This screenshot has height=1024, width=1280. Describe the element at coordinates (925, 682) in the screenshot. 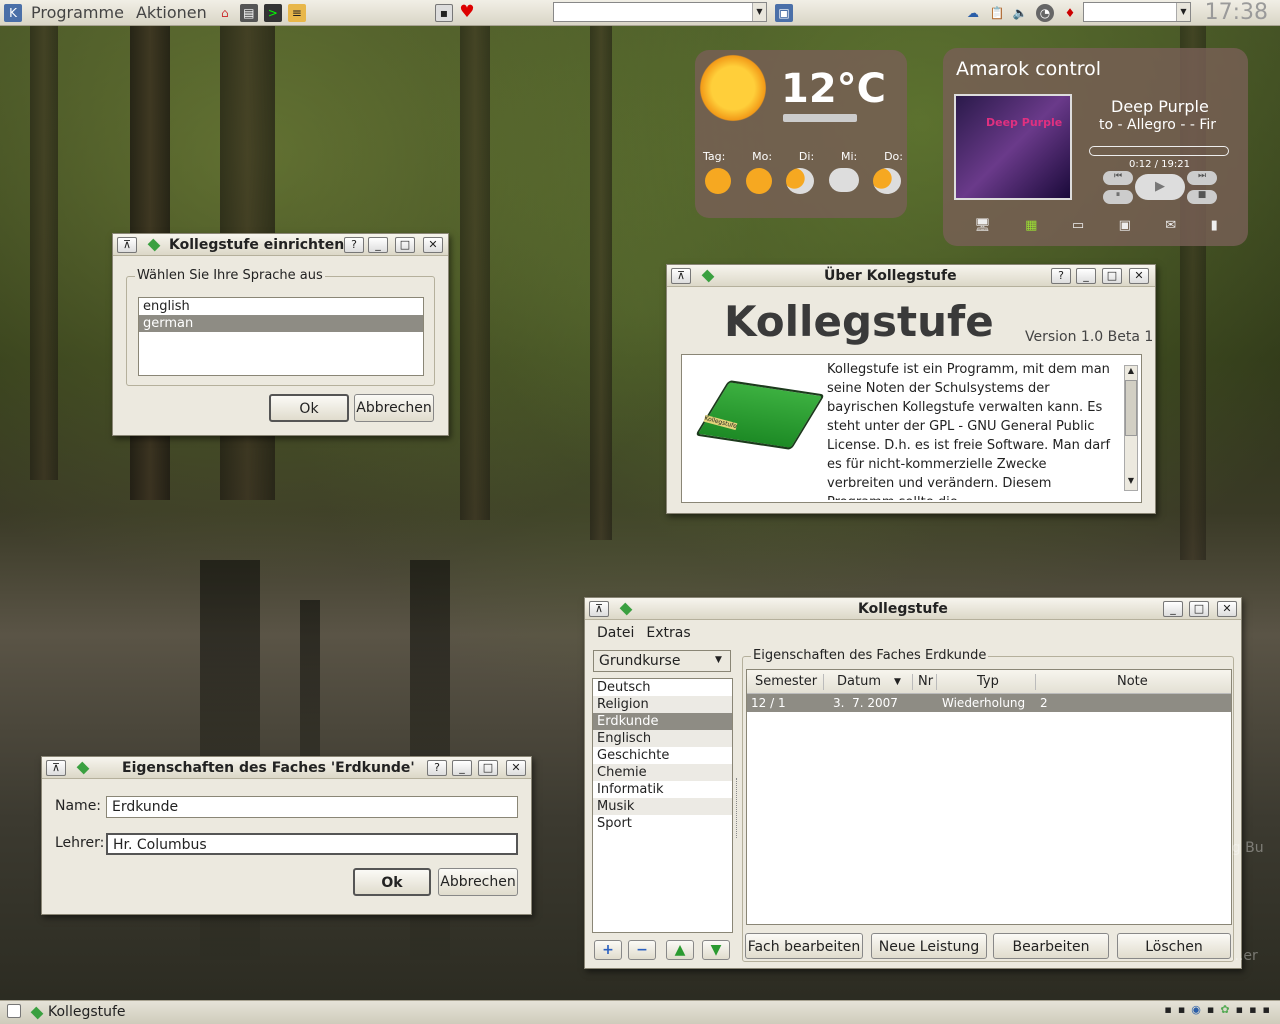

I see `column-header-nr: Nr` at that location.